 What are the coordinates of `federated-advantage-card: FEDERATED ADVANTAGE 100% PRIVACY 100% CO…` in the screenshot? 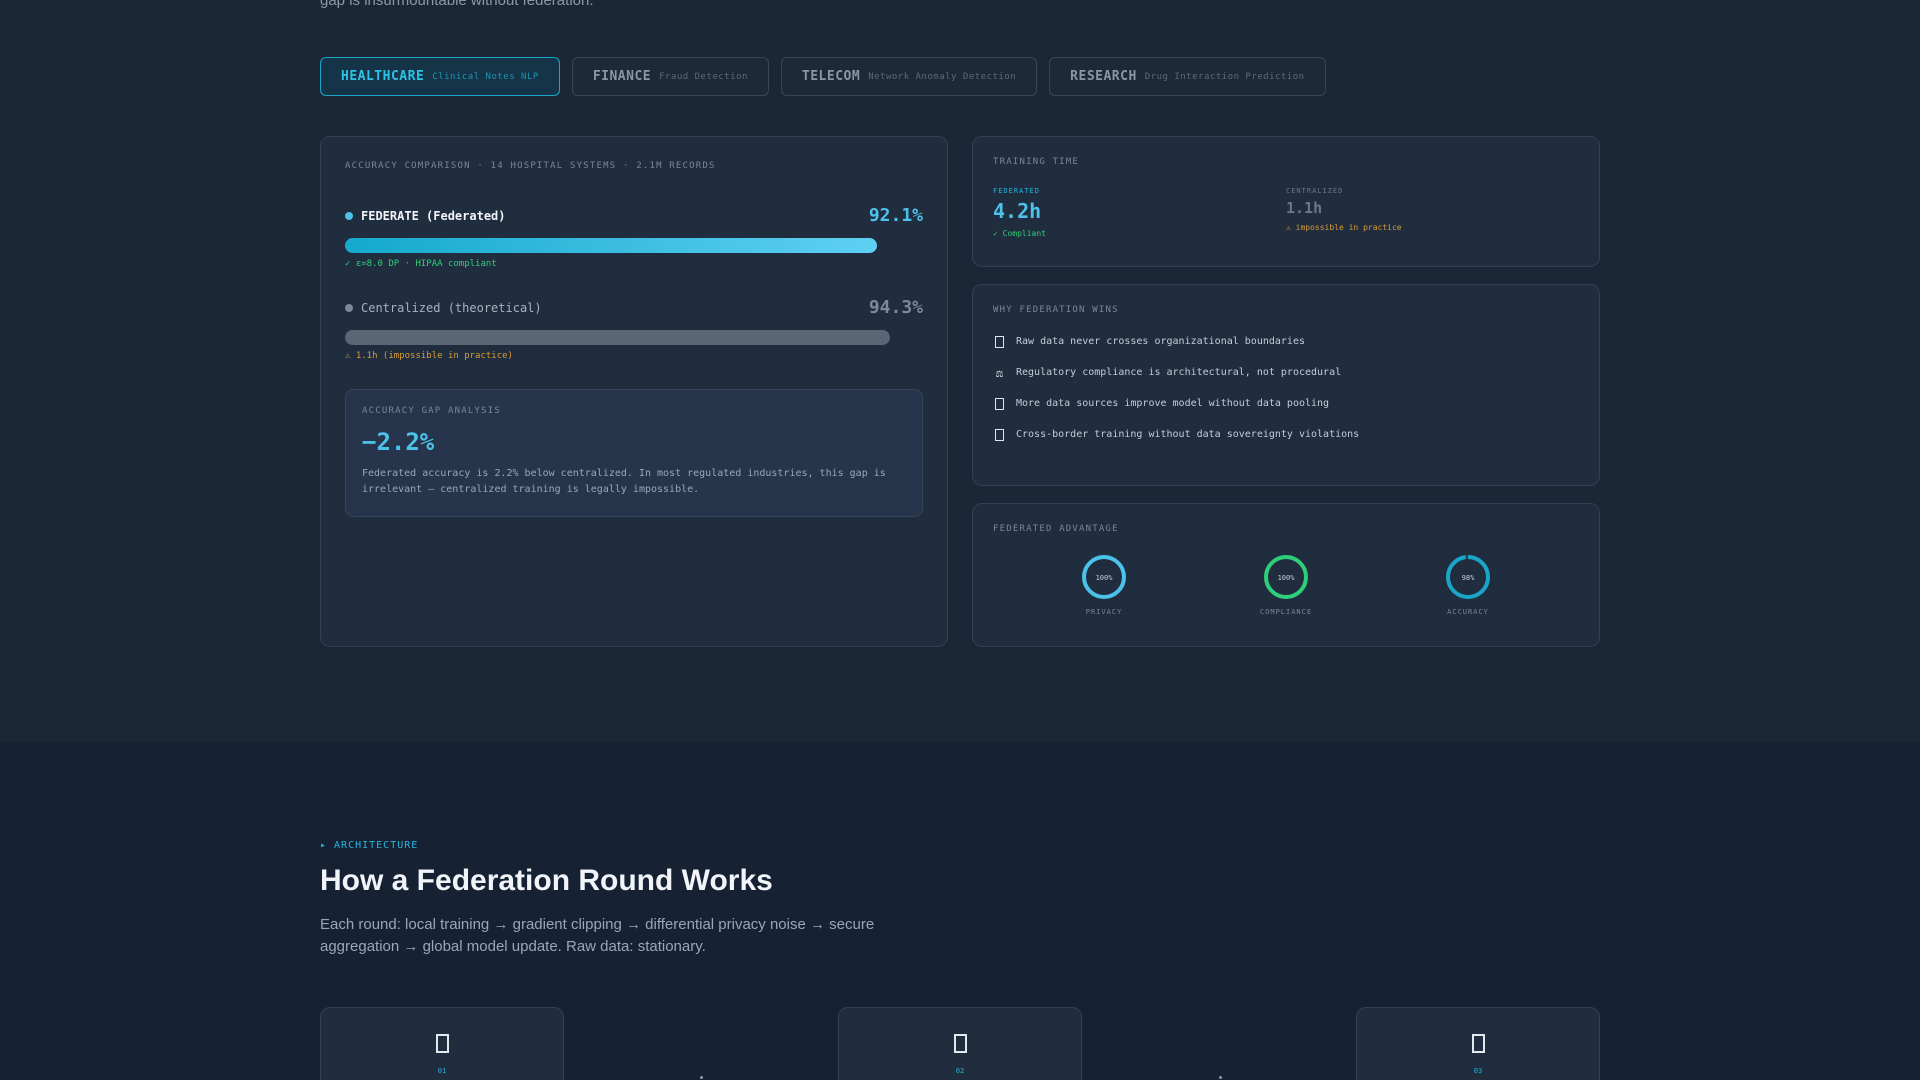 It's located at (1286, 575).